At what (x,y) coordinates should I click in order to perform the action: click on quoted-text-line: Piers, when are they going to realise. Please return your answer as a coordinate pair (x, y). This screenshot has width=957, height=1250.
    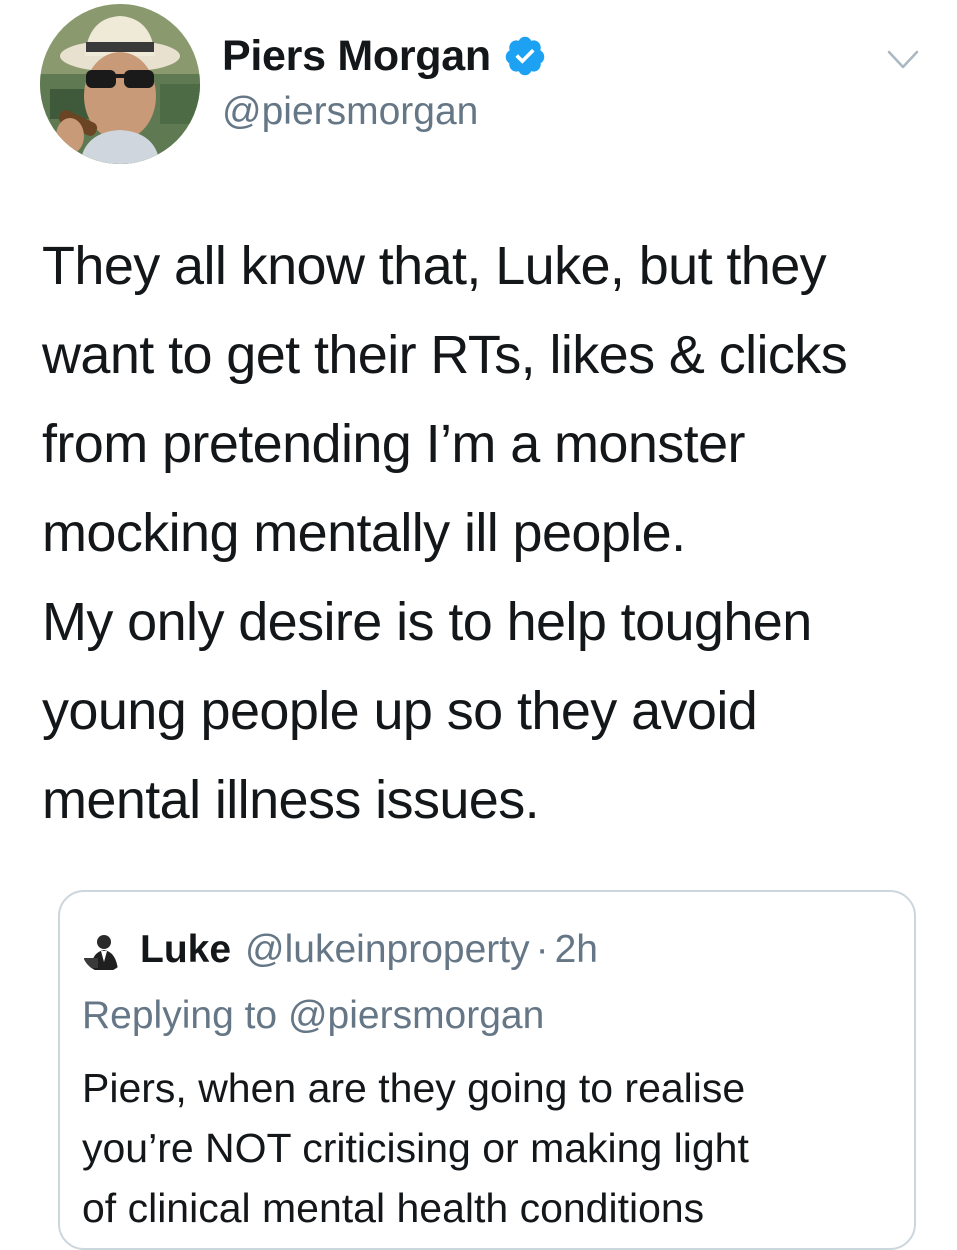
    Looking at the image, I should click on (414, 1088).